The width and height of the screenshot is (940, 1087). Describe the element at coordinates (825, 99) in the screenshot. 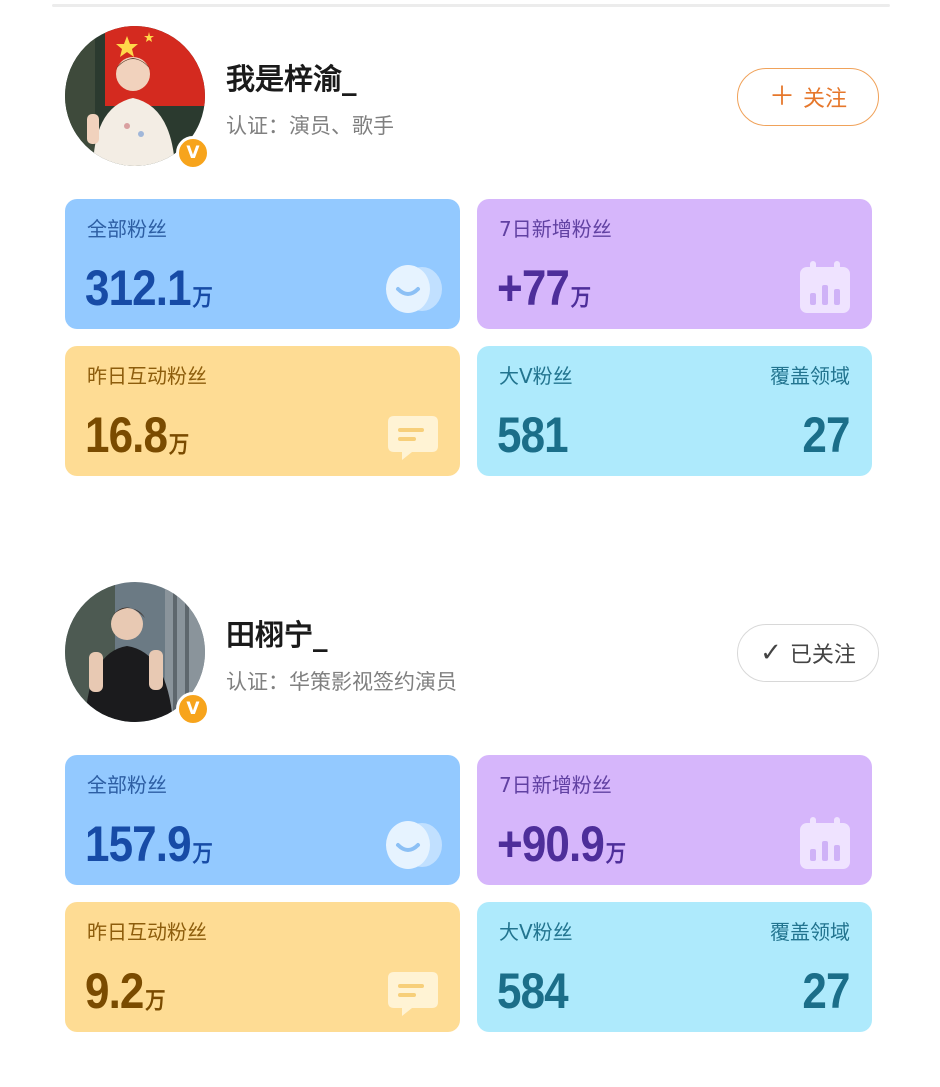

I see `follow-button-label: 关注` at that location.